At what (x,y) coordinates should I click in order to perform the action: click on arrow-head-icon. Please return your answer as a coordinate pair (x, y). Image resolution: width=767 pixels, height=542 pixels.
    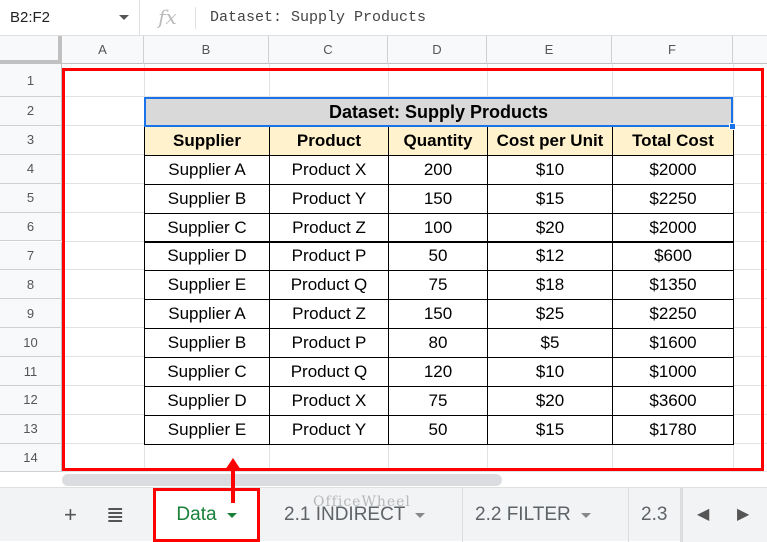
    Looking at the image, I should click on (233, 464).